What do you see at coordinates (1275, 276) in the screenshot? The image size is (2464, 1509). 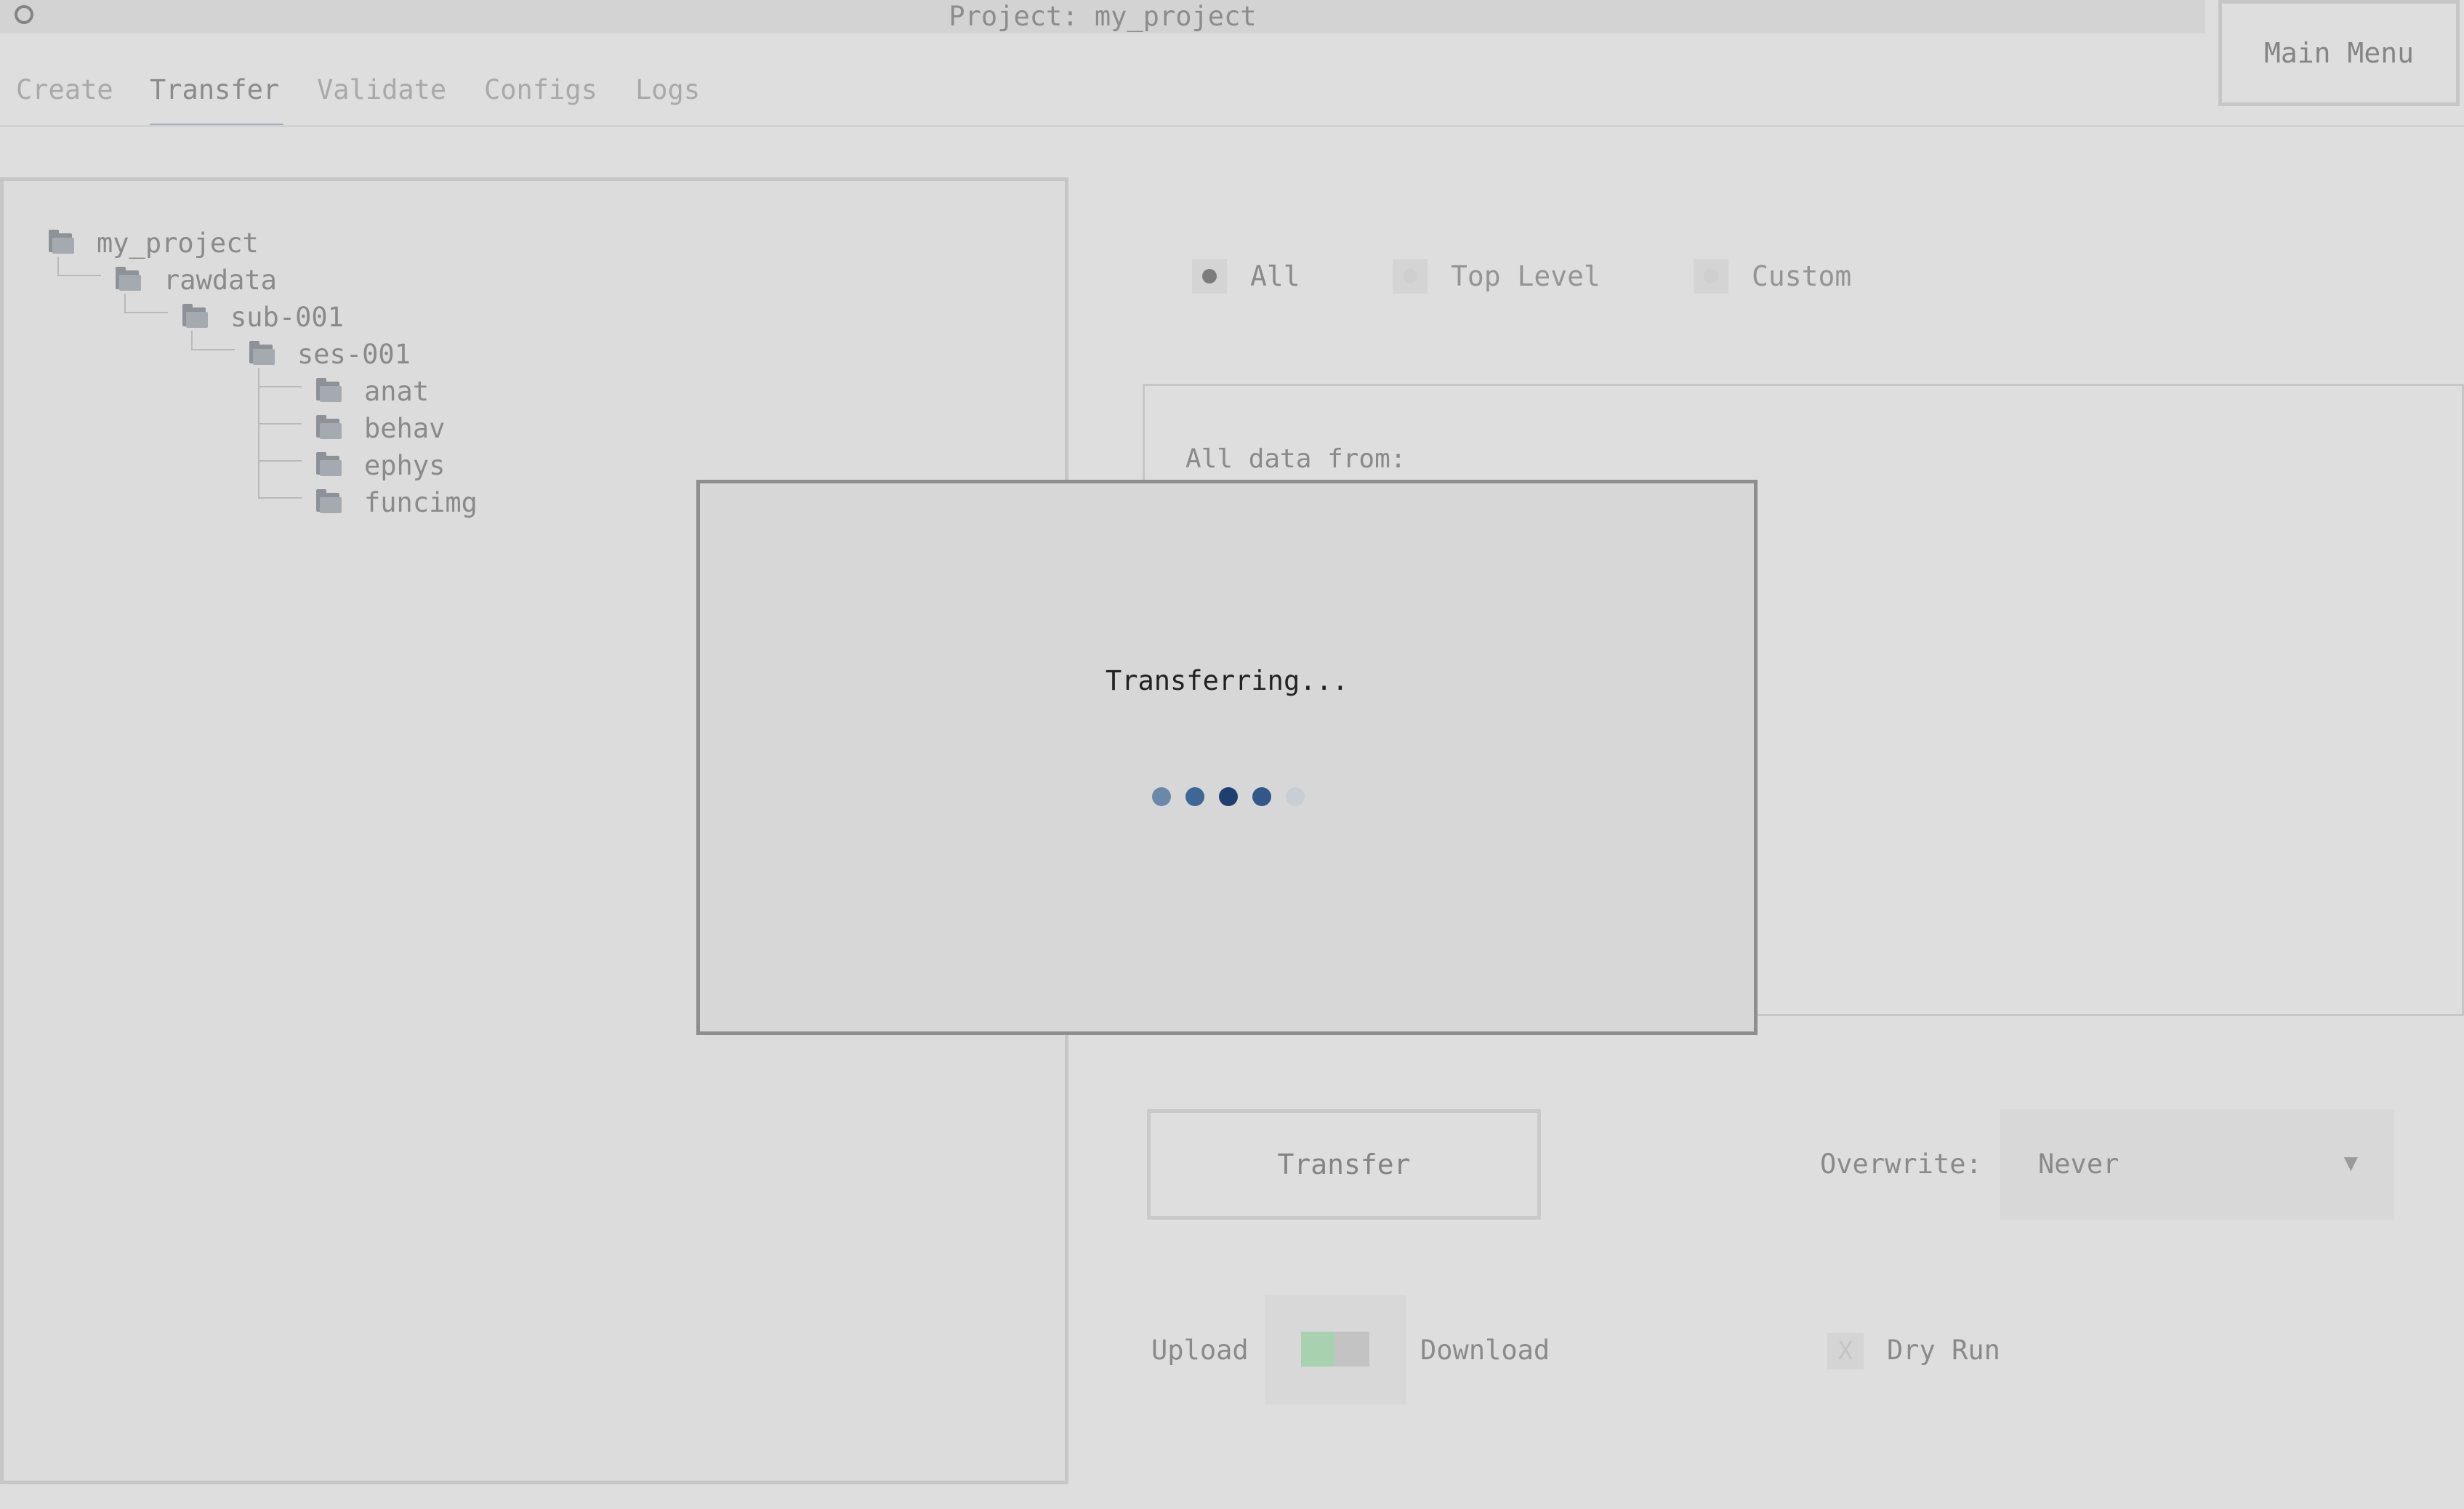 I see `radio-label: All` at bounding box center [1275, 276].